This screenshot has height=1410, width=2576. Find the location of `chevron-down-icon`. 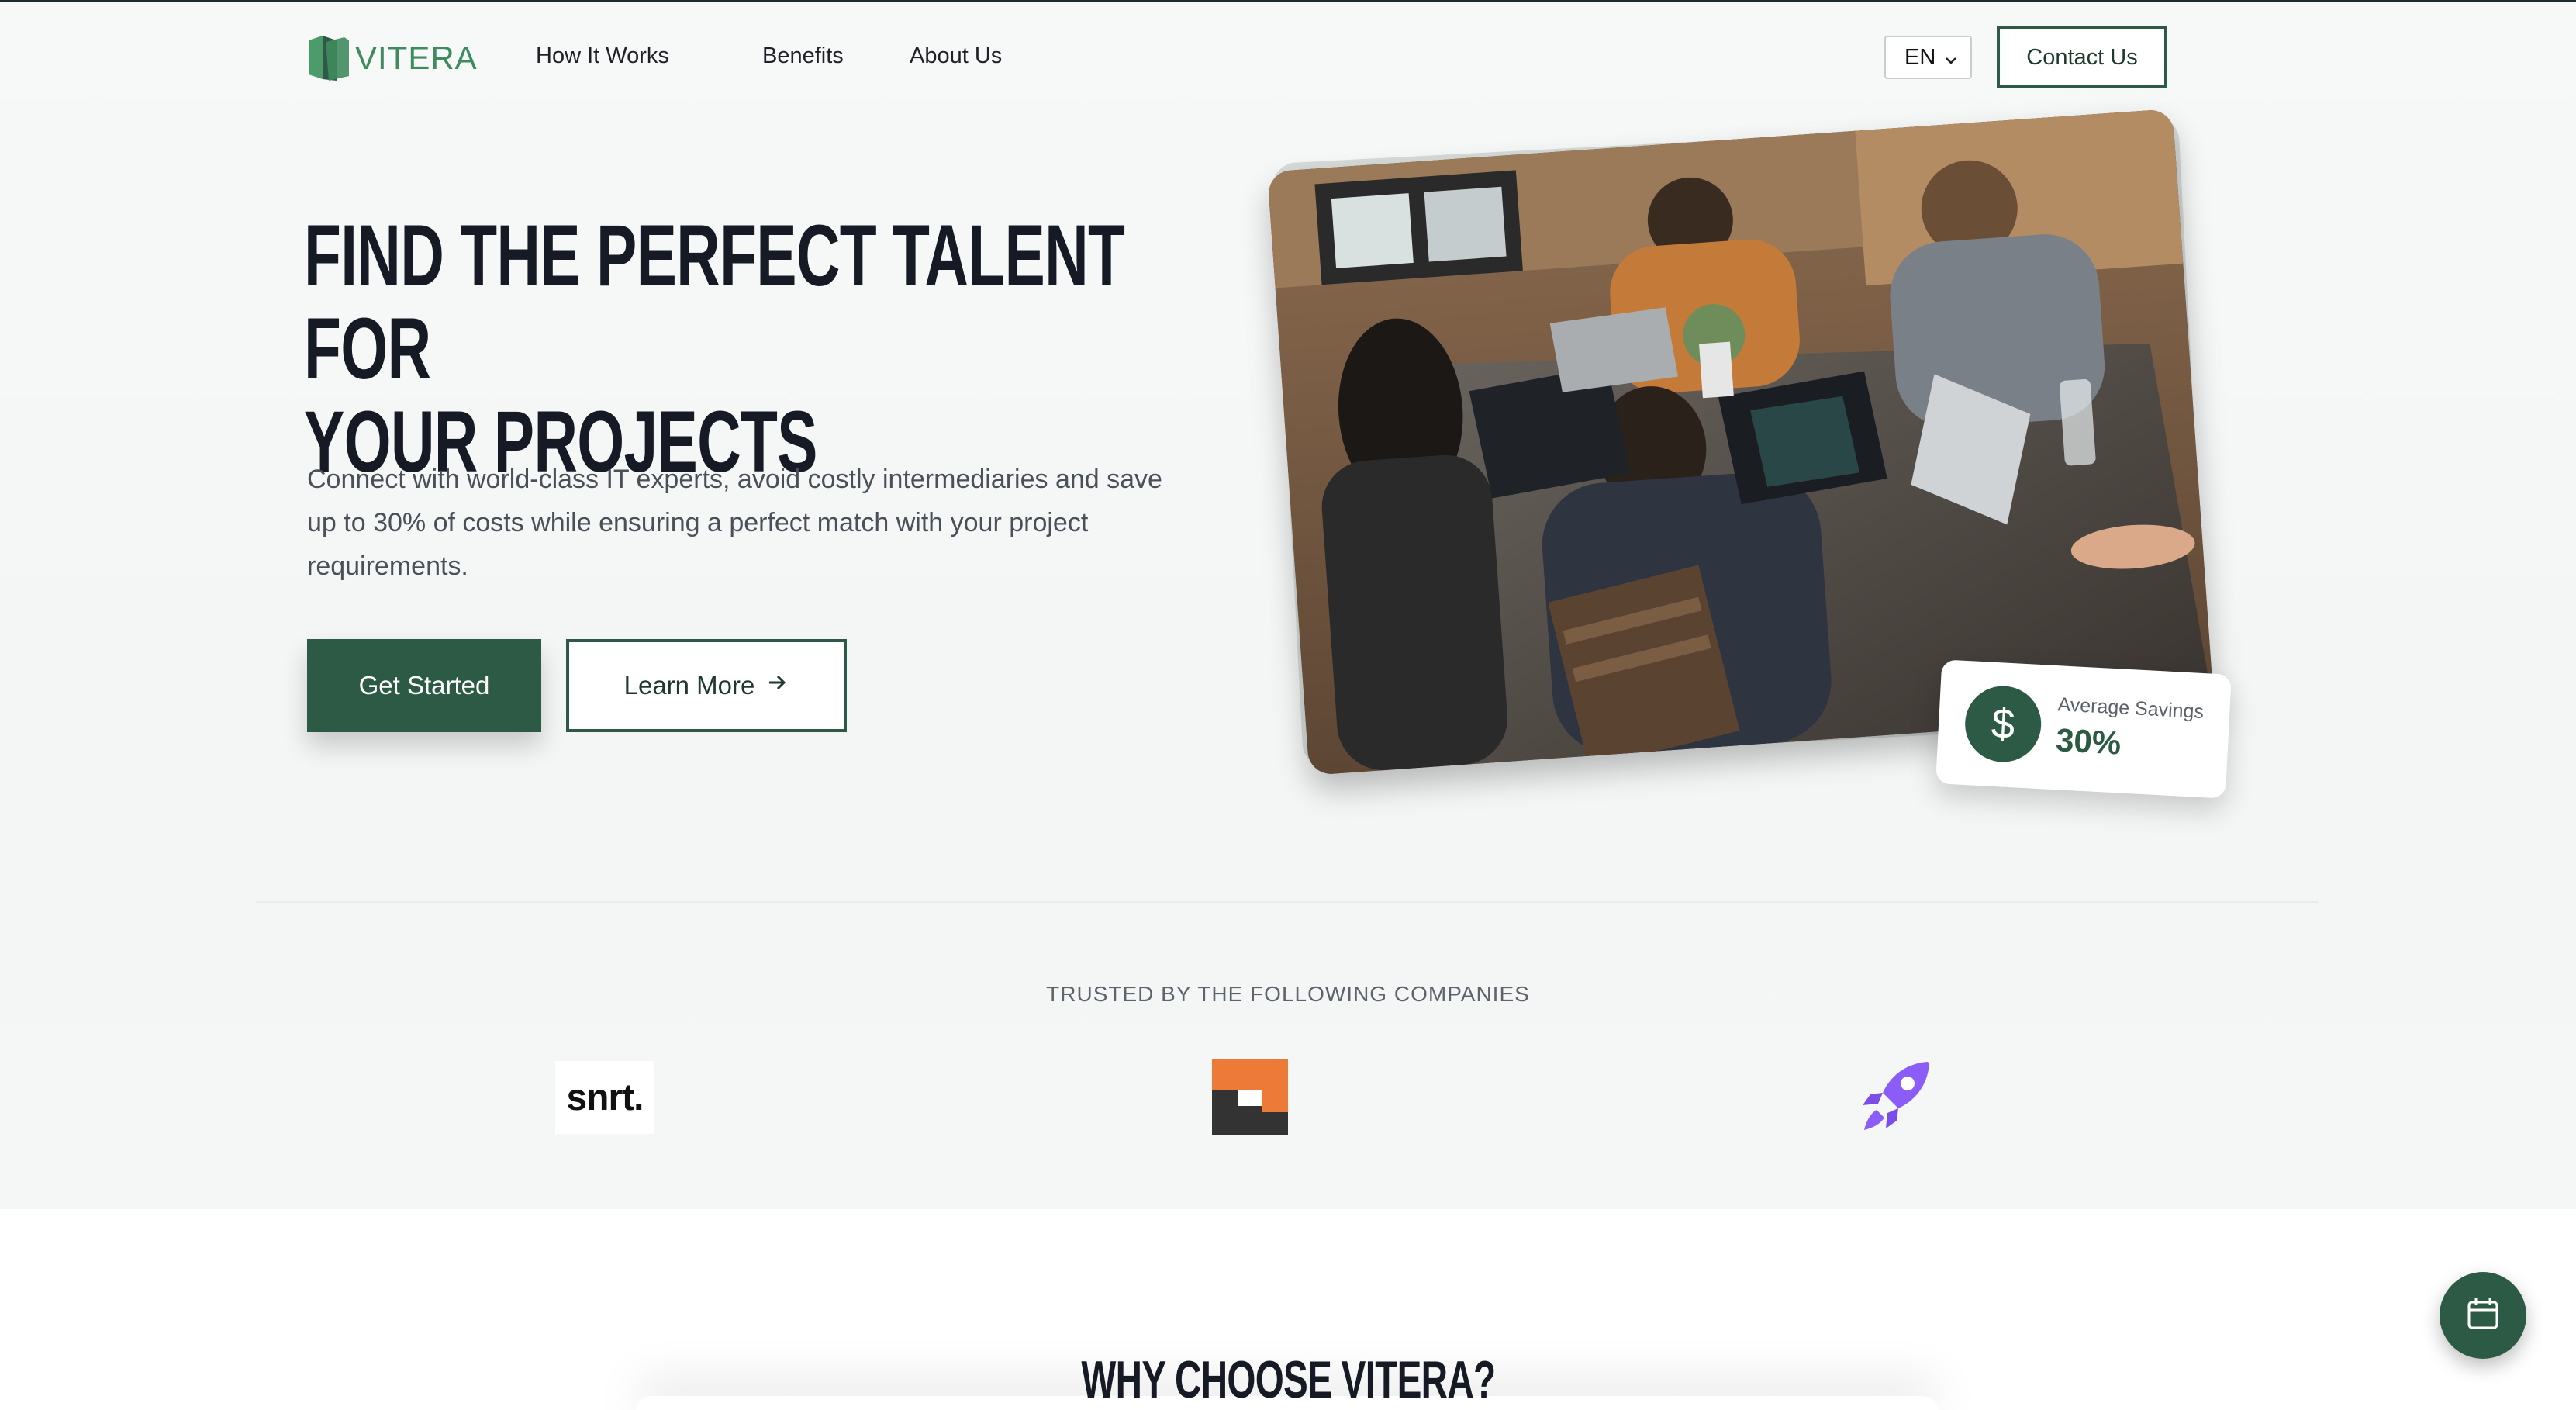

chevron-down-icon is located at coordinates (1951, 58).